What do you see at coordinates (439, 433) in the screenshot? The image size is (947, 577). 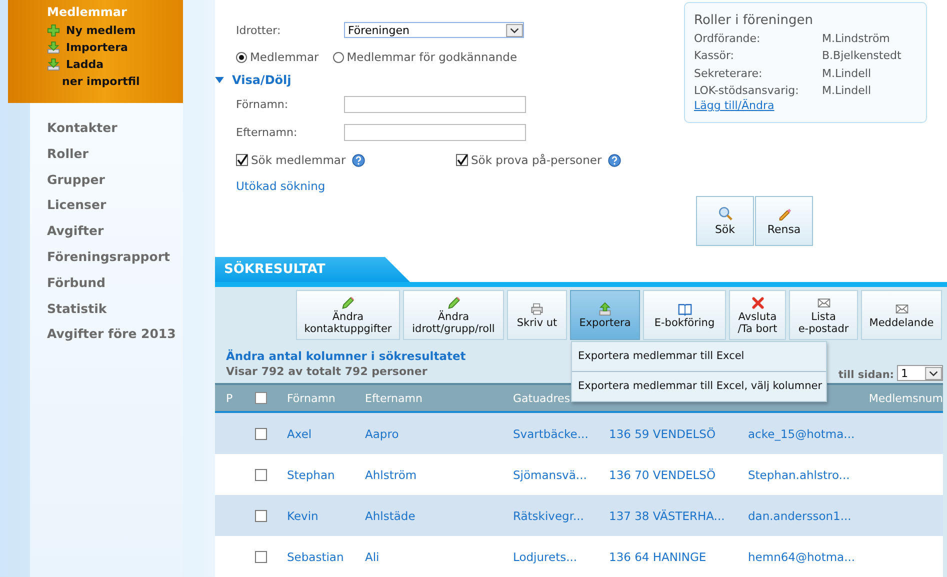 I see `table-cell: Aapro` at bounding box center [439, 433].